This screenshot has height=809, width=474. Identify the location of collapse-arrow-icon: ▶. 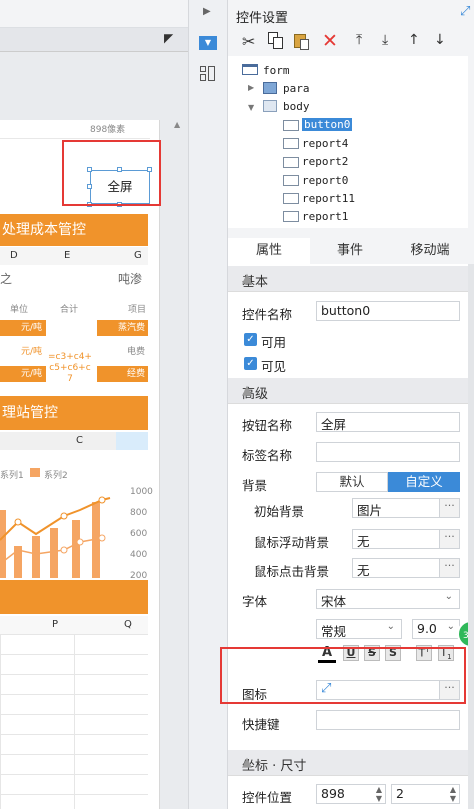
(207, 11).